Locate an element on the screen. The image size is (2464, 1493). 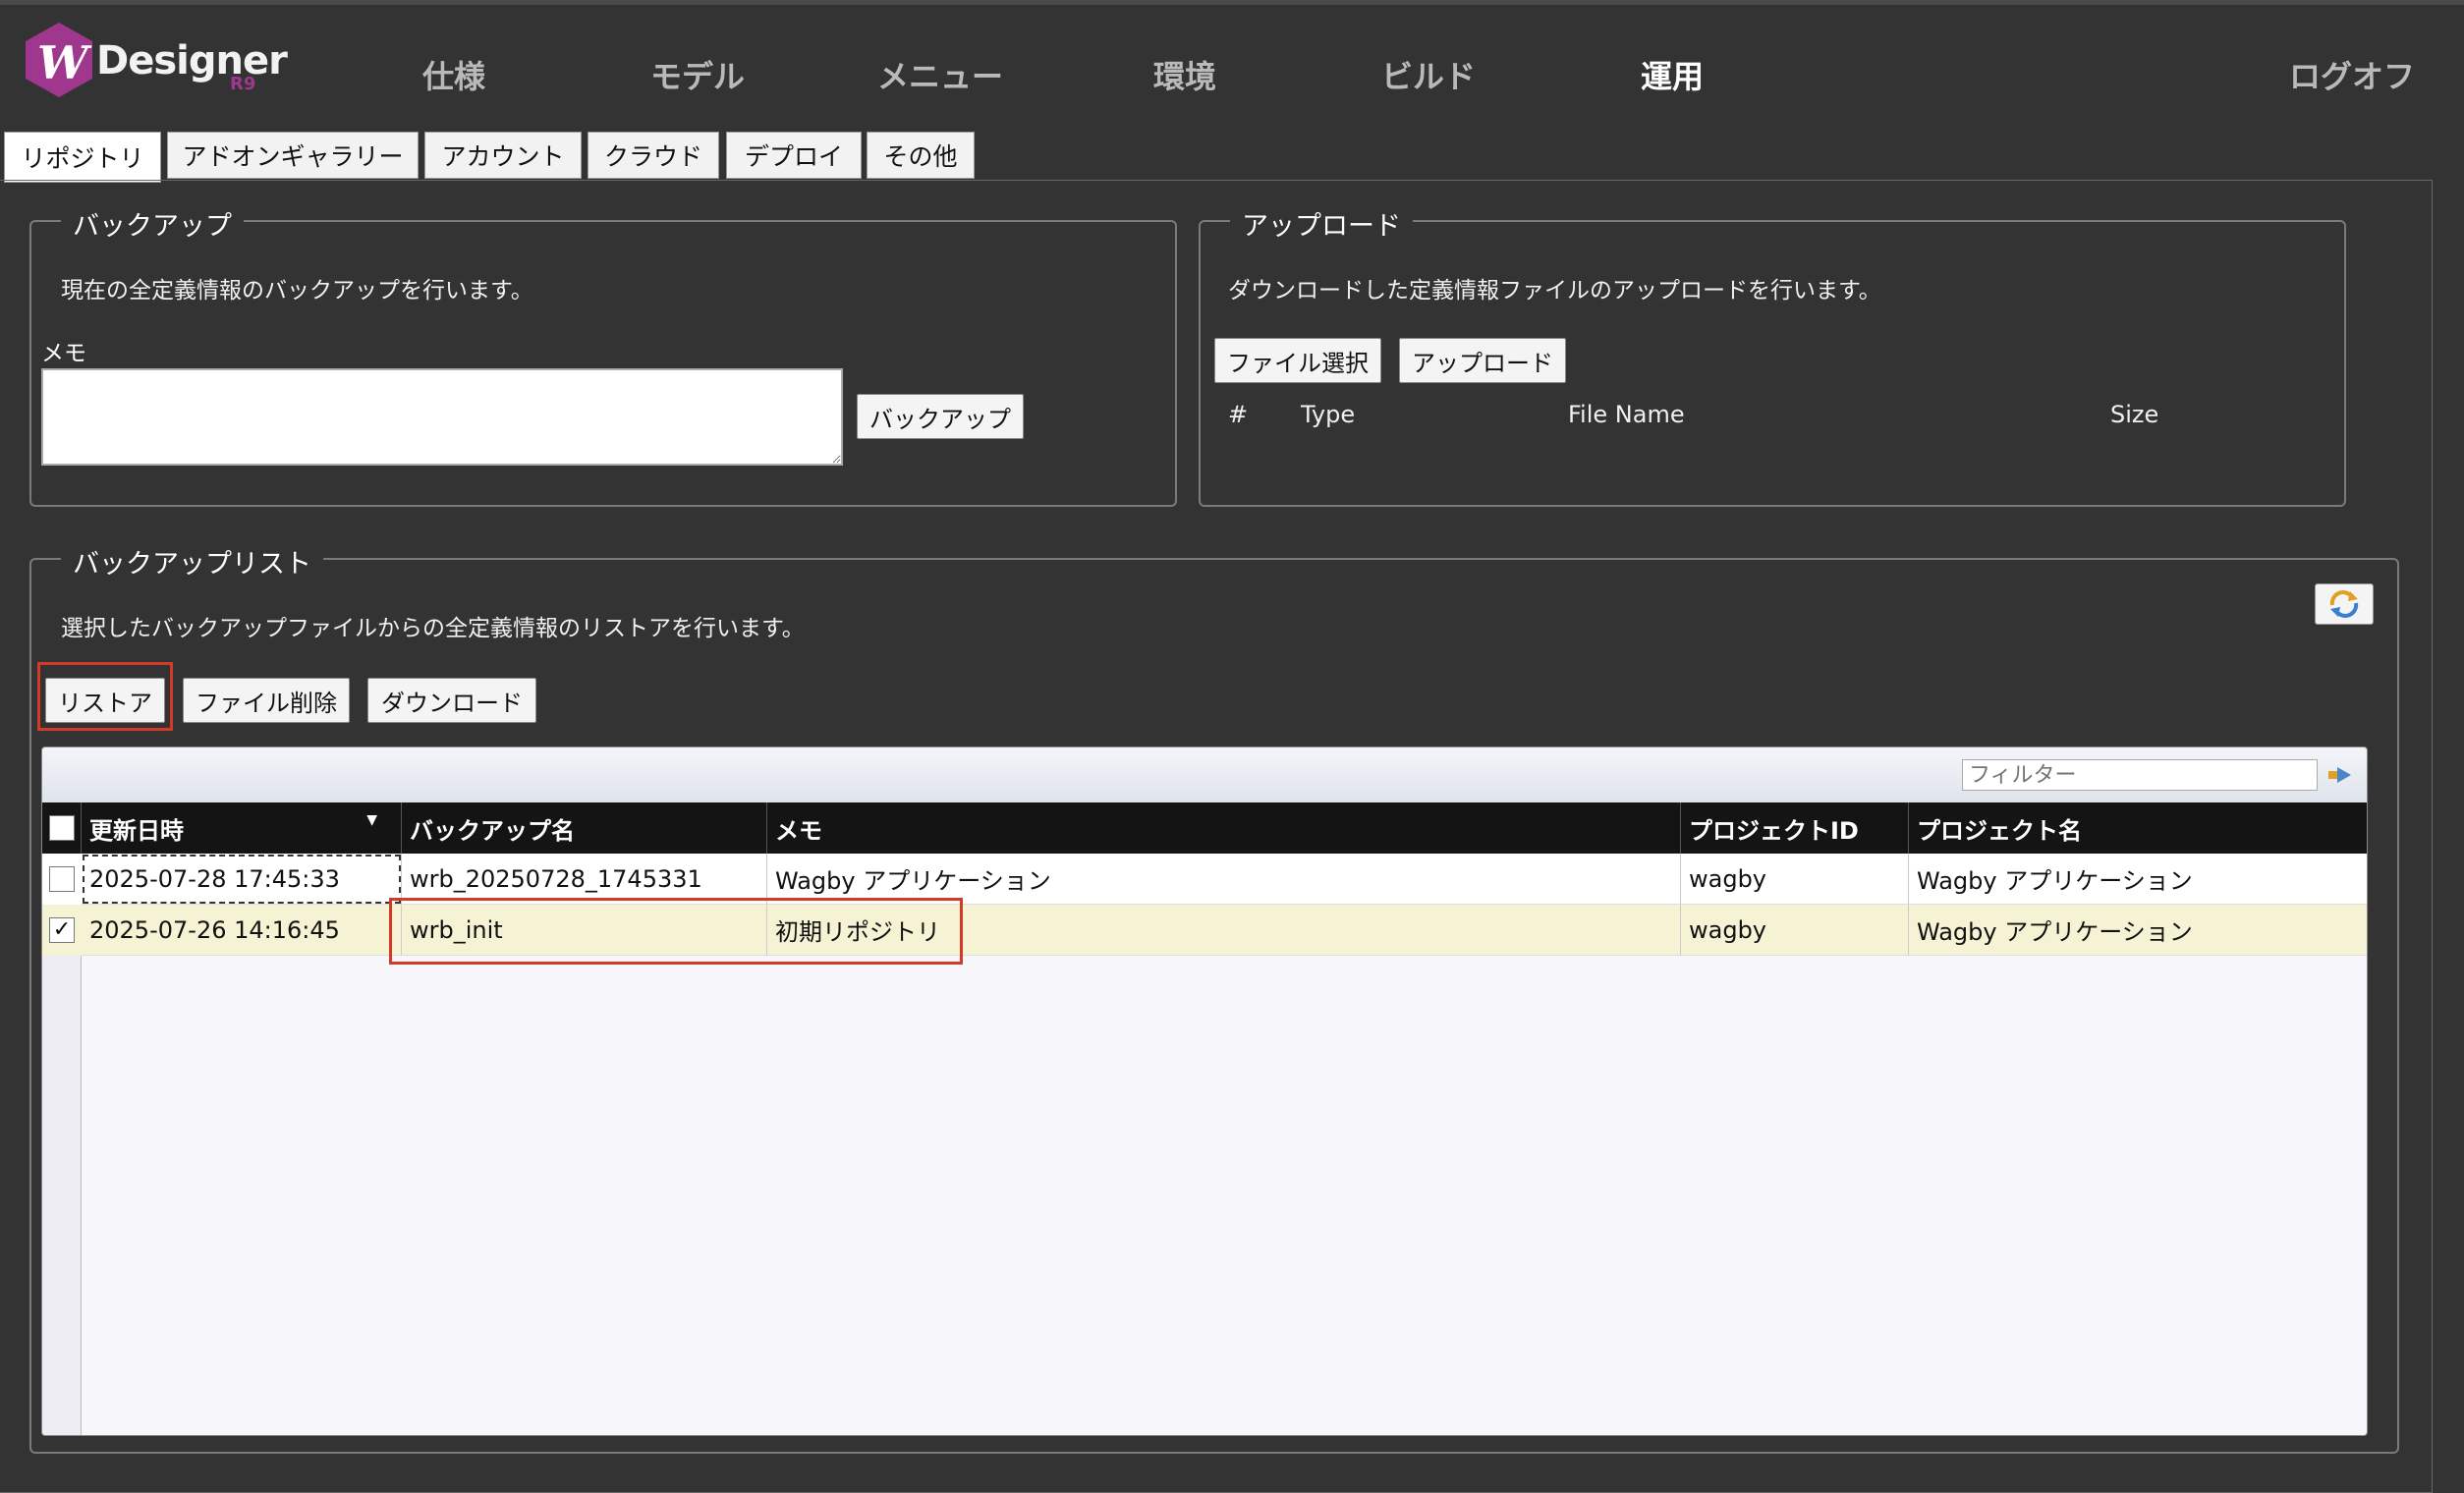
select-all-checkbox is located at coordinates (61, 828).